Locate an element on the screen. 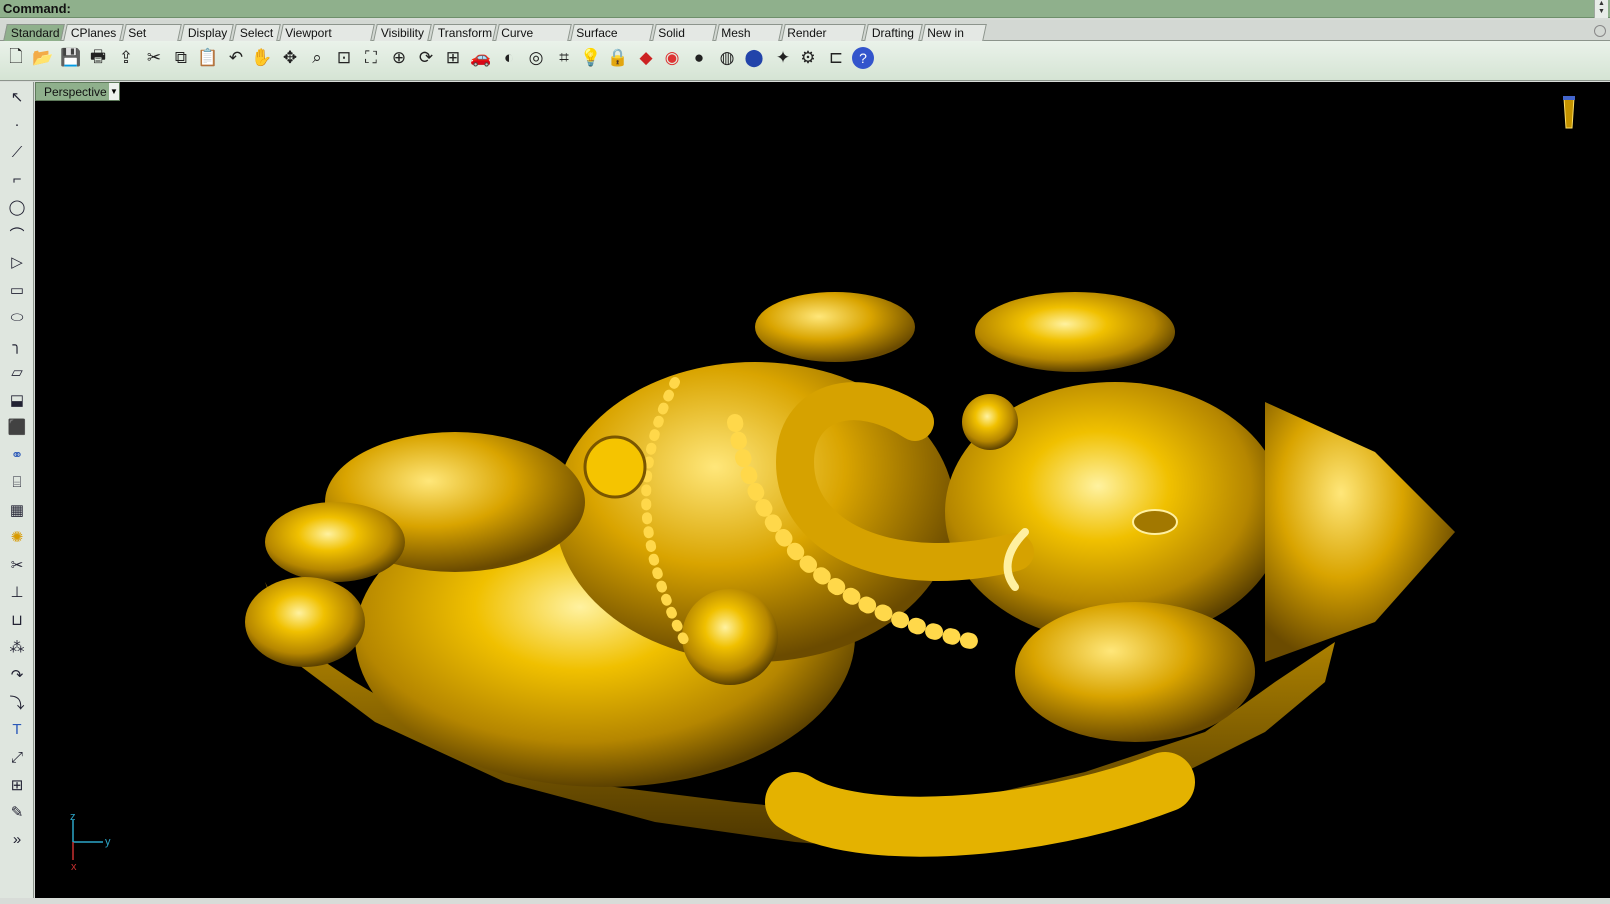  model-upper-hand is located at coordinates (835, 327).